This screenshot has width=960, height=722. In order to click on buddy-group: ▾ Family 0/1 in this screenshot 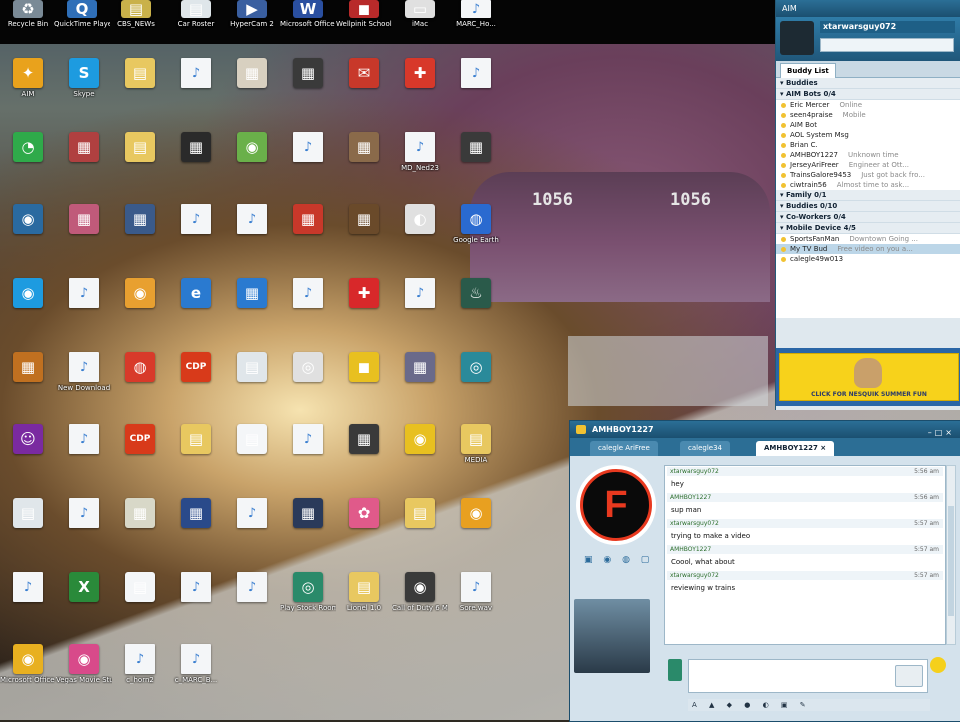, I will do `click(868, 195)`.